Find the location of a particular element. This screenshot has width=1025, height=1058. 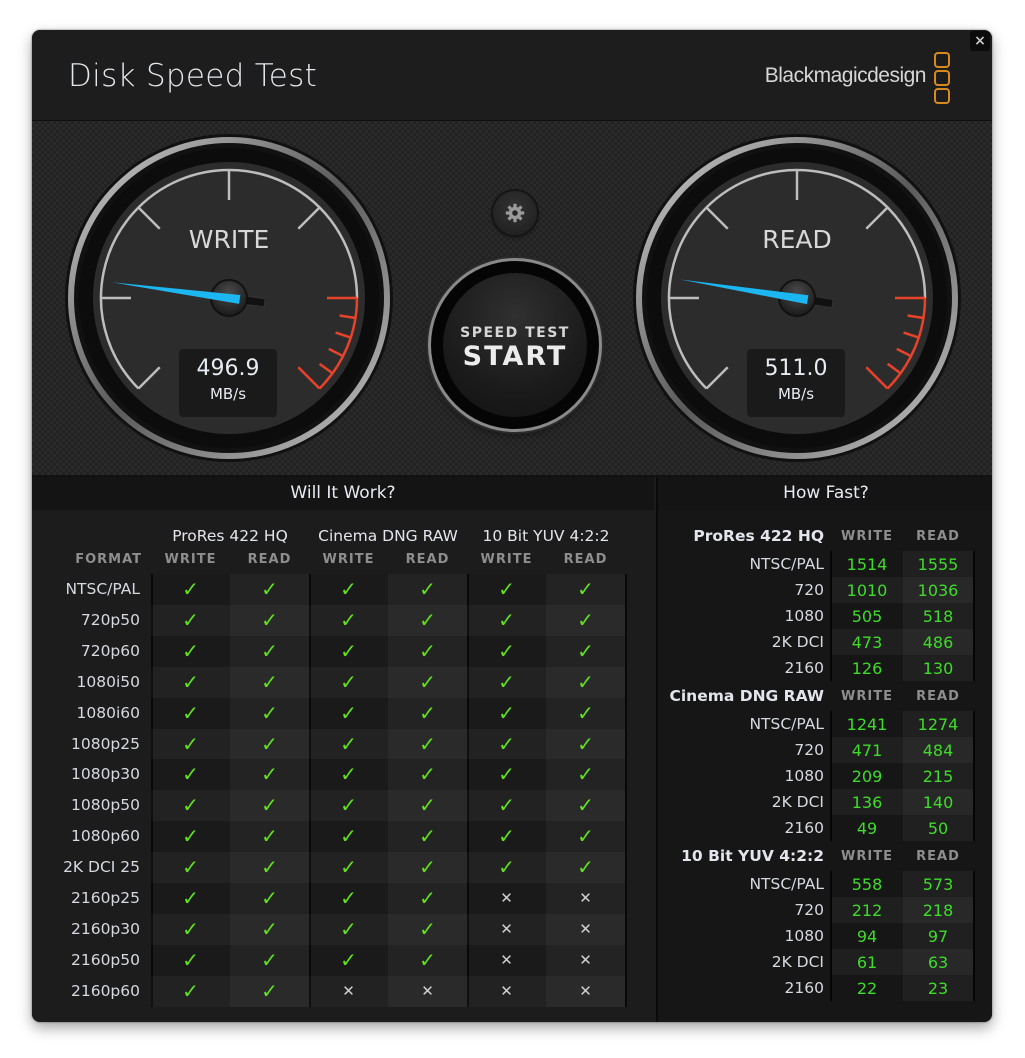

read-fps-value: 130 is located at coordinates (938, 668).